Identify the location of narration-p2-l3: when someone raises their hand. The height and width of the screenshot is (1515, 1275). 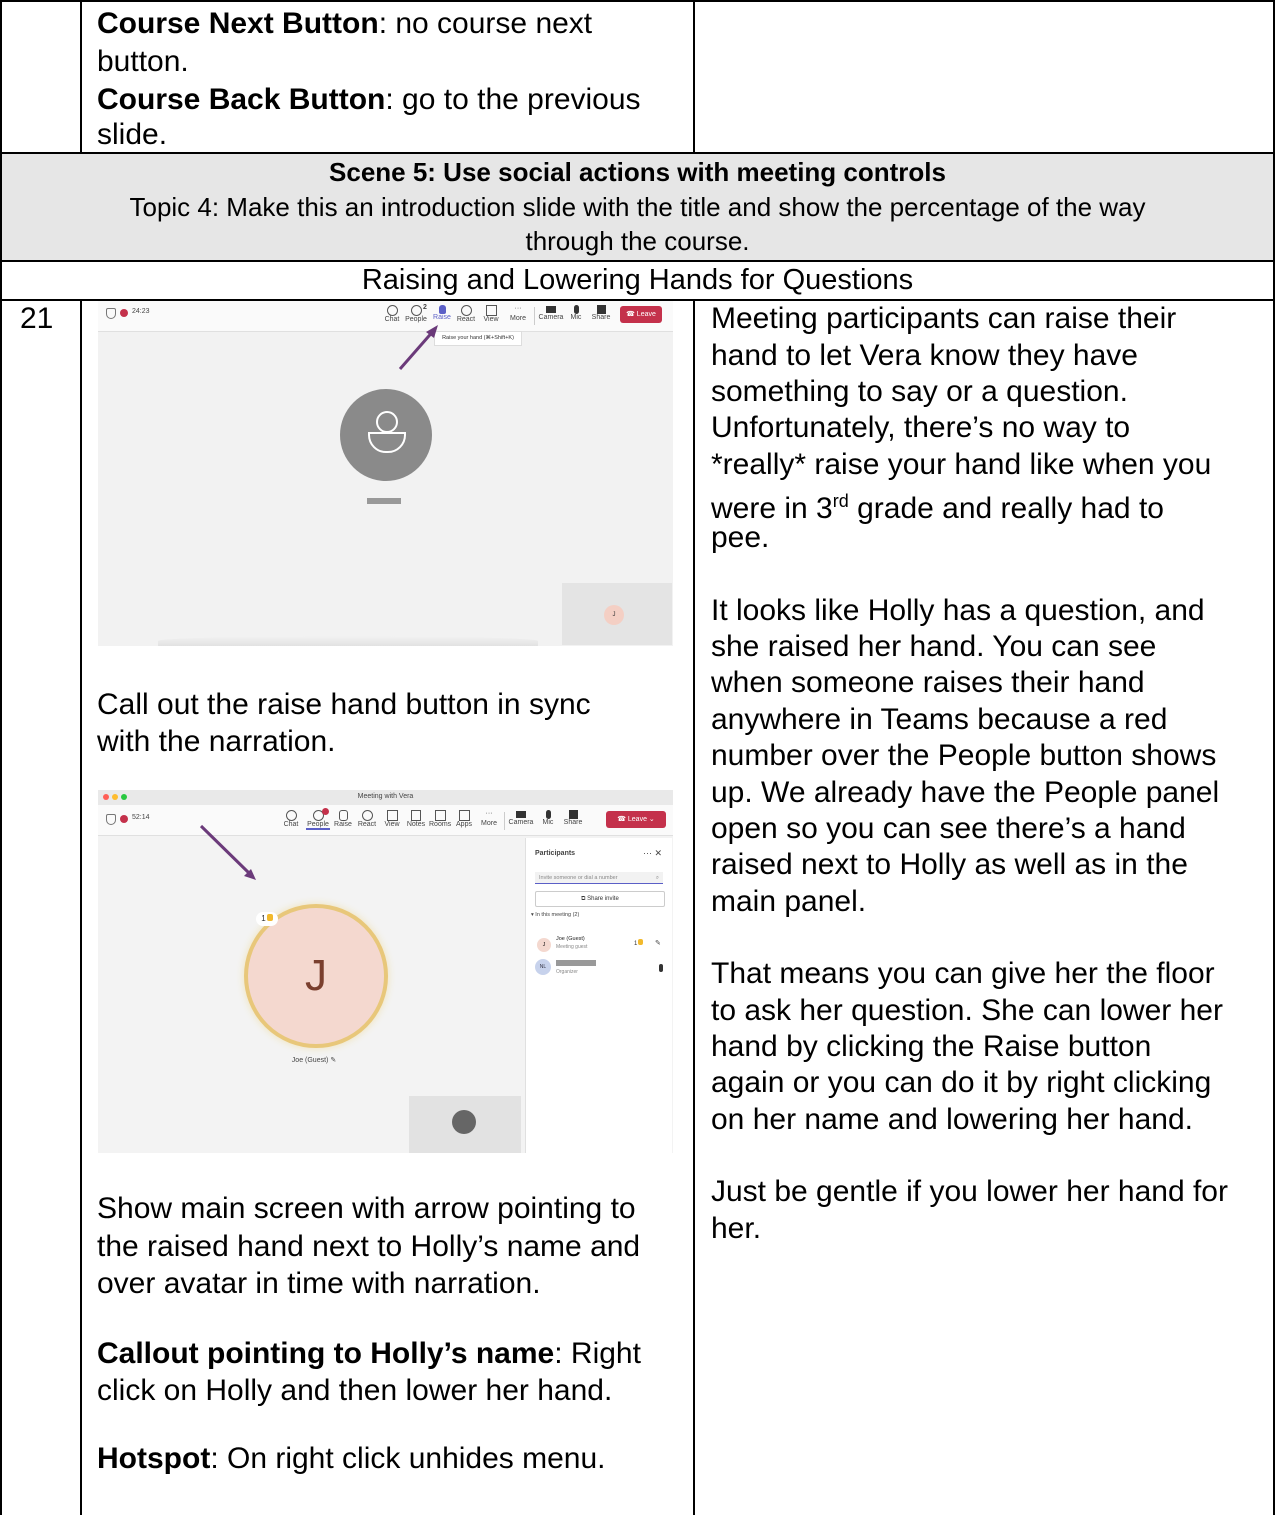
(928, 682).